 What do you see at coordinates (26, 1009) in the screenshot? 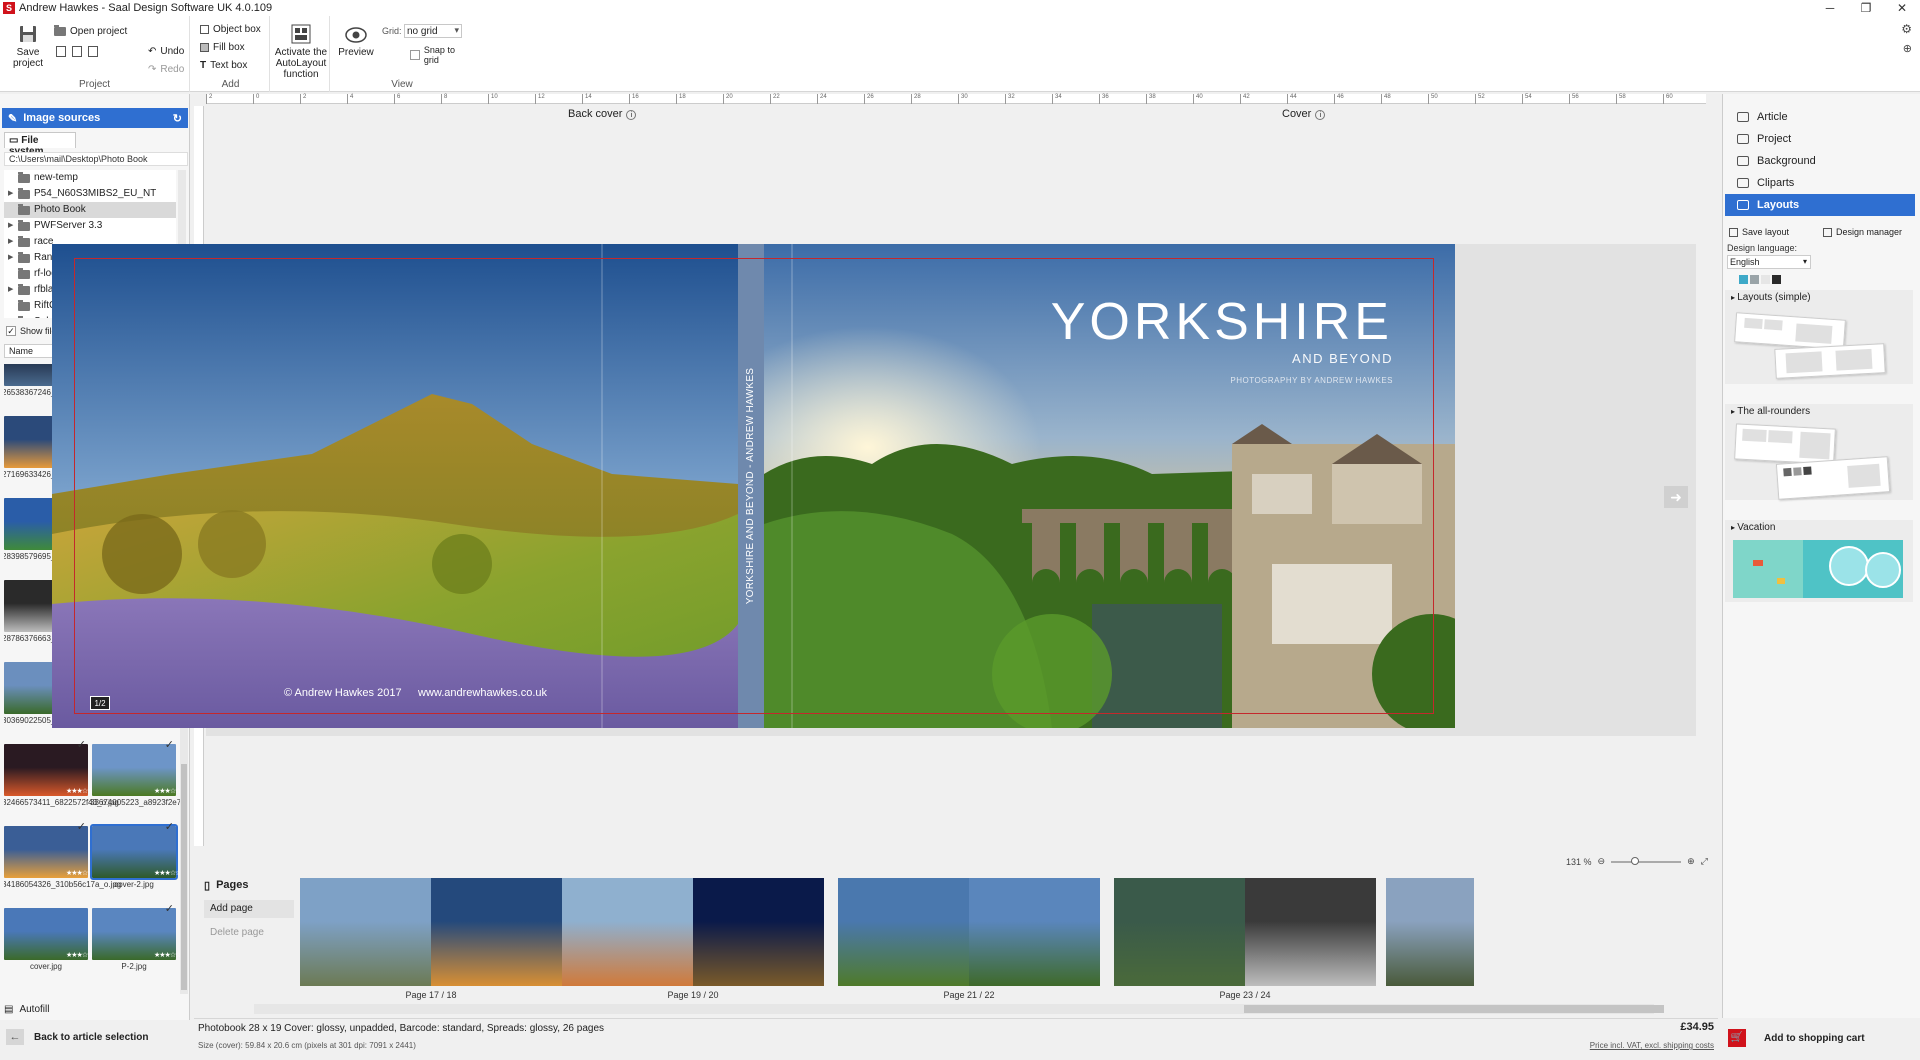
I see `autofill-button: ▤ Autofill` at bounding box center [26, 1009].